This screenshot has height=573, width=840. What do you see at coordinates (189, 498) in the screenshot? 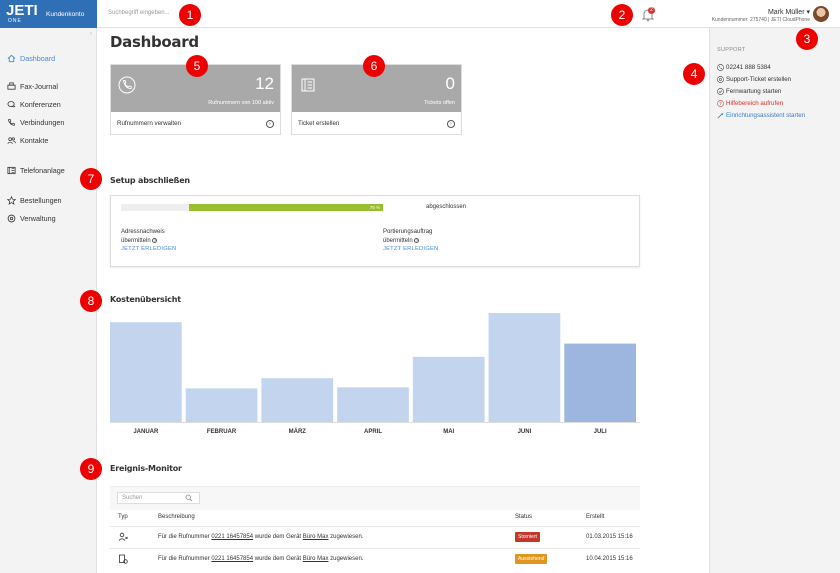
I see `search-icon` at bounding box center [189, 498].